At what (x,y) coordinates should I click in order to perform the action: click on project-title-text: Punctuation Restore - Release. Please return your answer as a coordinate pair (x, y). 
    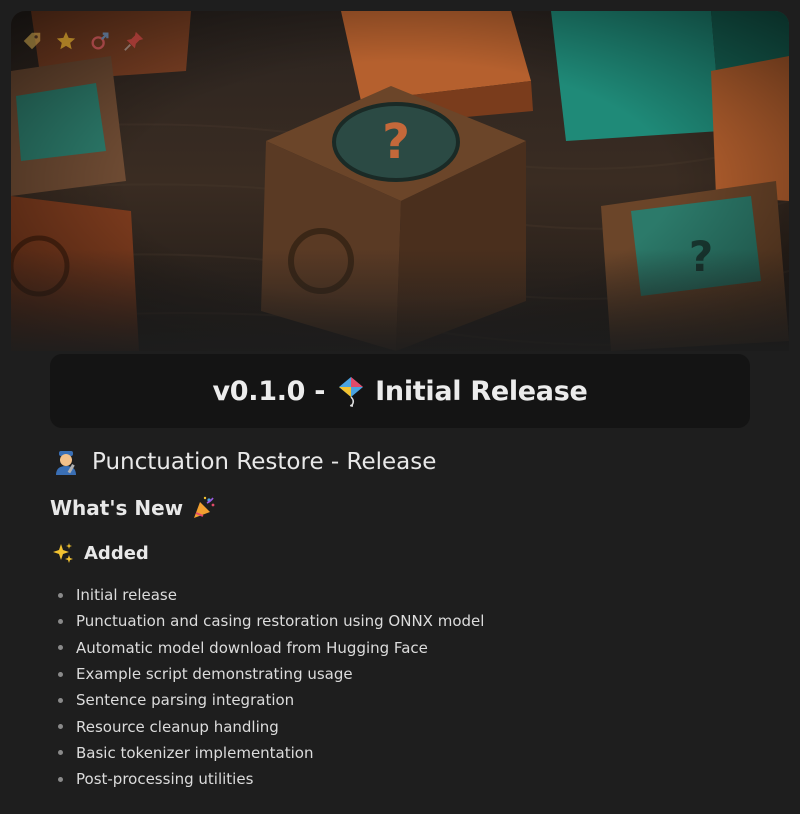
    Looking at the image, I should click on (264, 462).